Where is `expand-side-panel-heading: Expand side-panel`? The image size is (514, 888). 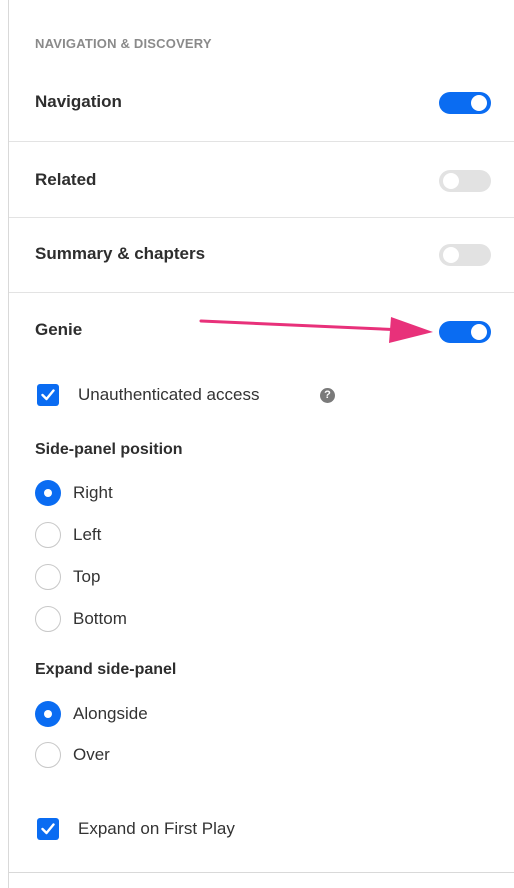 expand-side-panel-heading: Expand side-panel is located at coordinates (106, 669).